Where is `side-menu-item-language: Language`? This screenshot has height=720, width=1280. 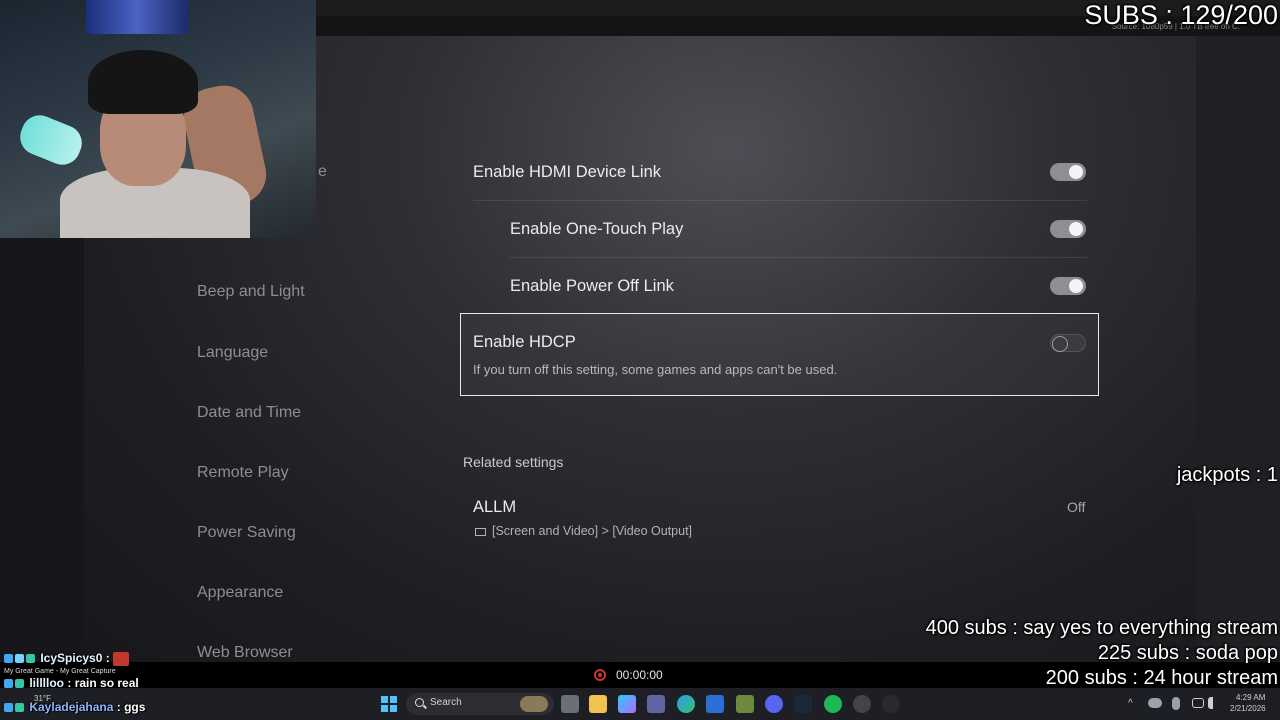 side-menu-item-language: Language is located at coordinates (232, 353).